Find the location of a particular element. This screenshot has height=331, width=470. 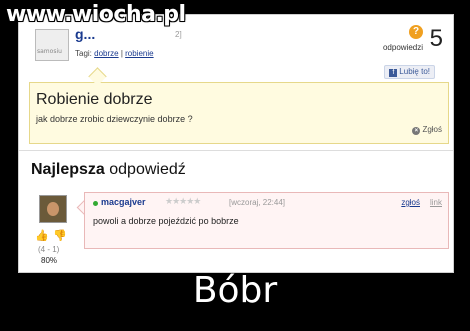

vote-percent: 80% is located at coordinates (49, 260).